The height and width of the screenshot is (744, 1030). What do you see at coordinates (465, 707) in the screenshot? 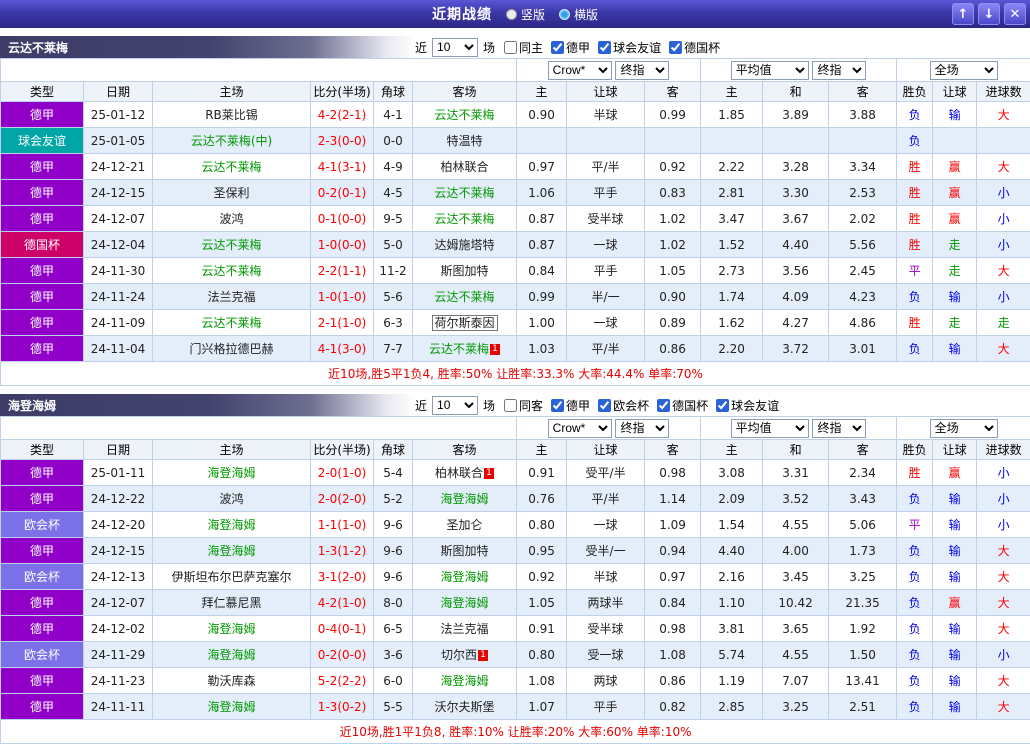
I see `team-name: 沃尔夫斯堡` at bounding box center [465, 707].